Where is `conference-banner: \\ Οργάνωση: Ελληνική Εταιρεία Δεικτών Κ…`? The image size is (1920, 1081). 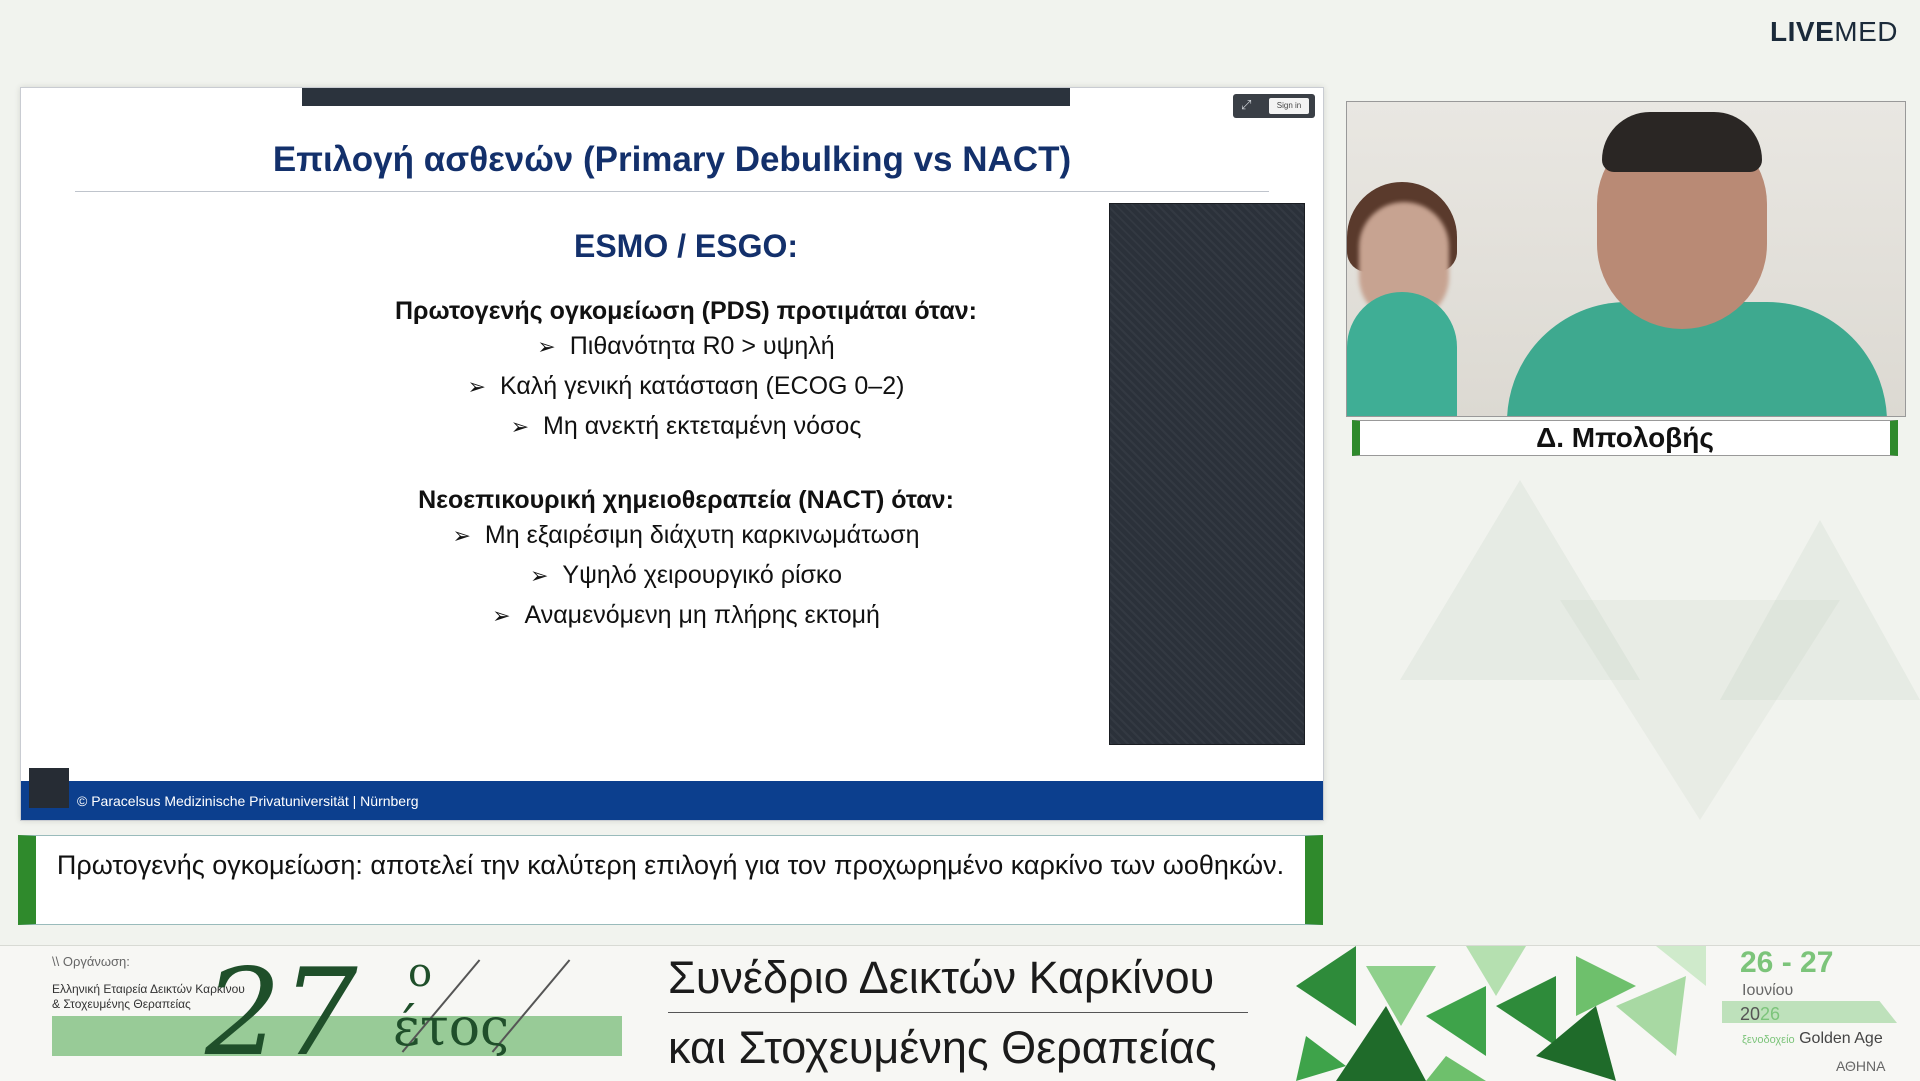 conference-banner: \\ Οργάνωση: Ελληνική Εταιρεία Δεικτών Κ… is located at coordinates (960, 1013).